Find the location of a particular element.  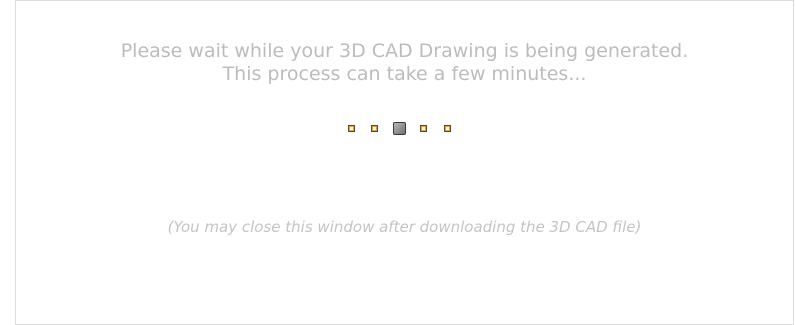

loading-indicator is located at coordinates (403, 128).